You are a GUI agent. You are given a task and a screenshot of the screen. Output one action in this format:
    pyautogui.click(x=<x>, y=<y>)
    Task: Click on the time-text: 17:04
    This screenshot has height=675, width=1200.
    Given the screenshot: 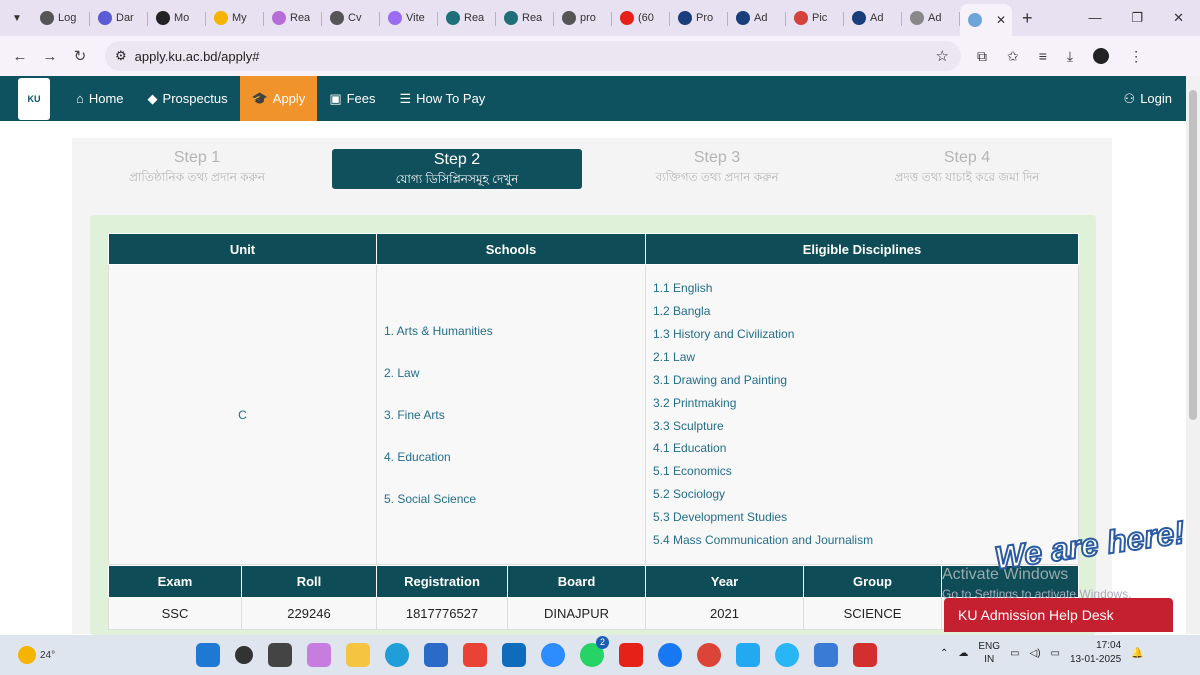 What is the action you would take?
    pyautogui.click(x=1109, y=645)
    